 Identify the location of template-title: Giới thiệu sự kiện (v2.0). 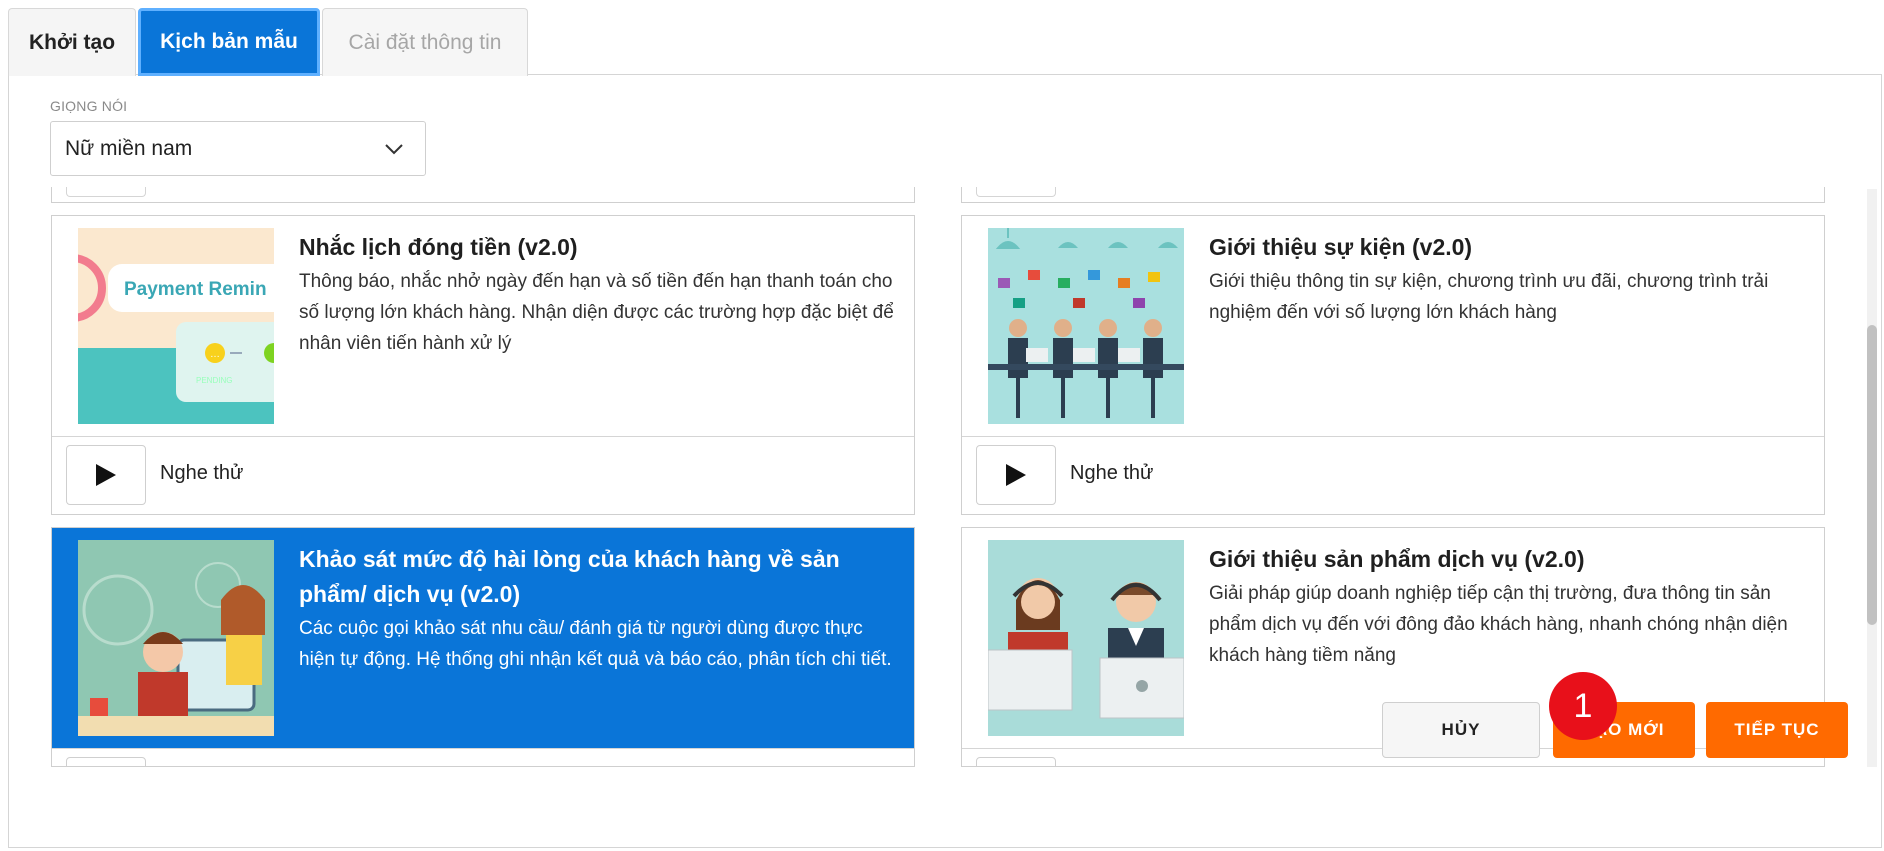
(1341, 247).